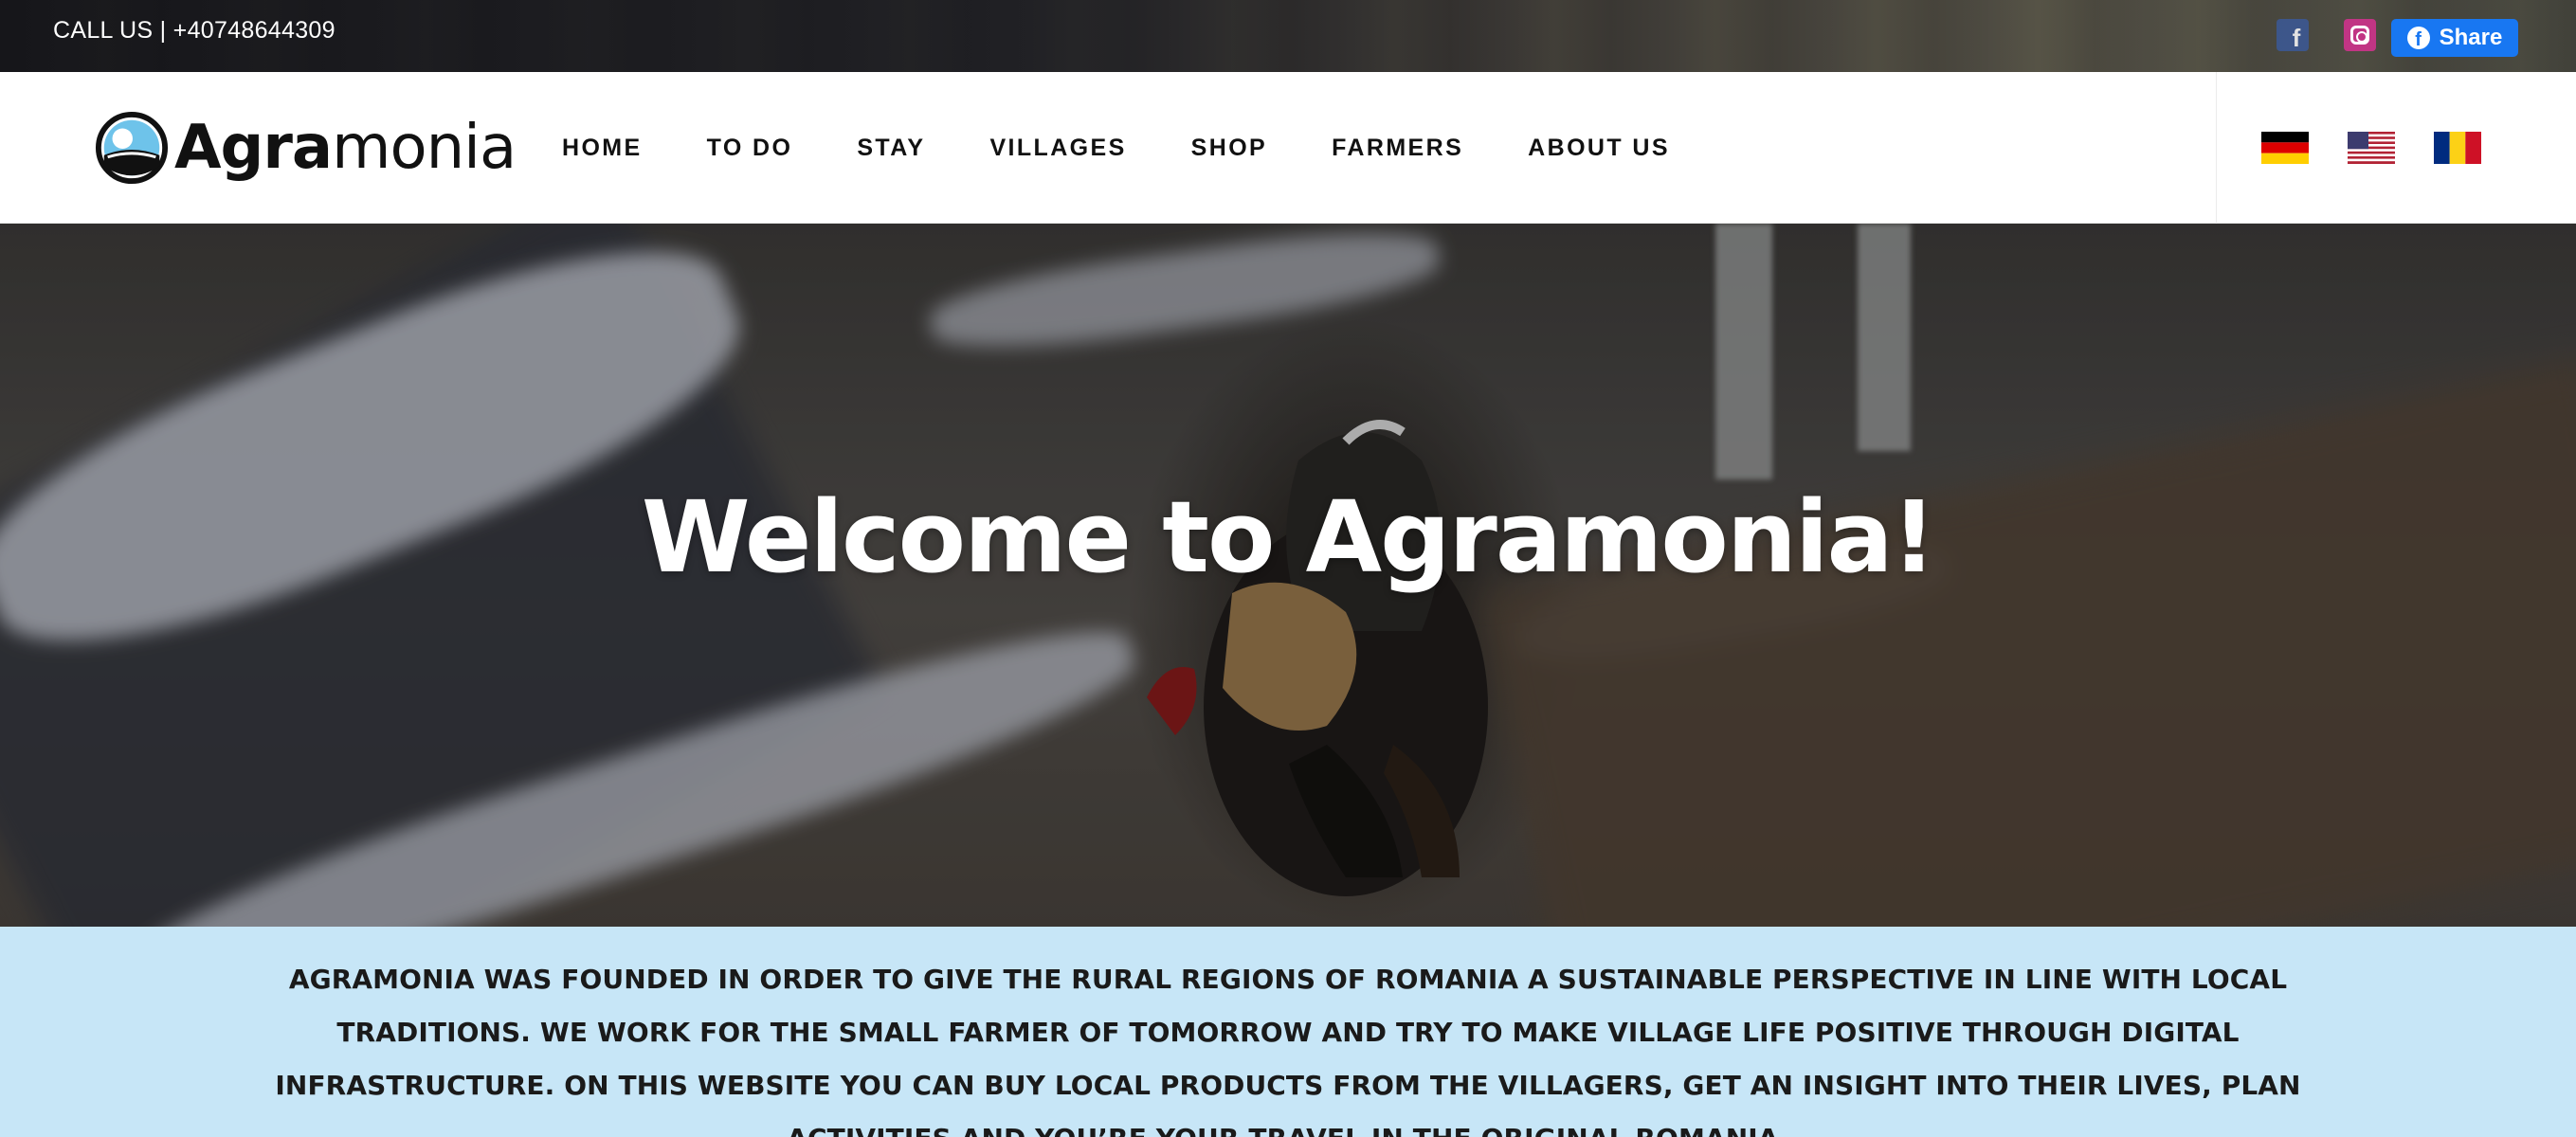 This screenshot has height=1137, width=2576. Describe the element at coordinates (194, 31) in the screenshot. I see `call-us-text: CALL US | +40748644309` at that location.